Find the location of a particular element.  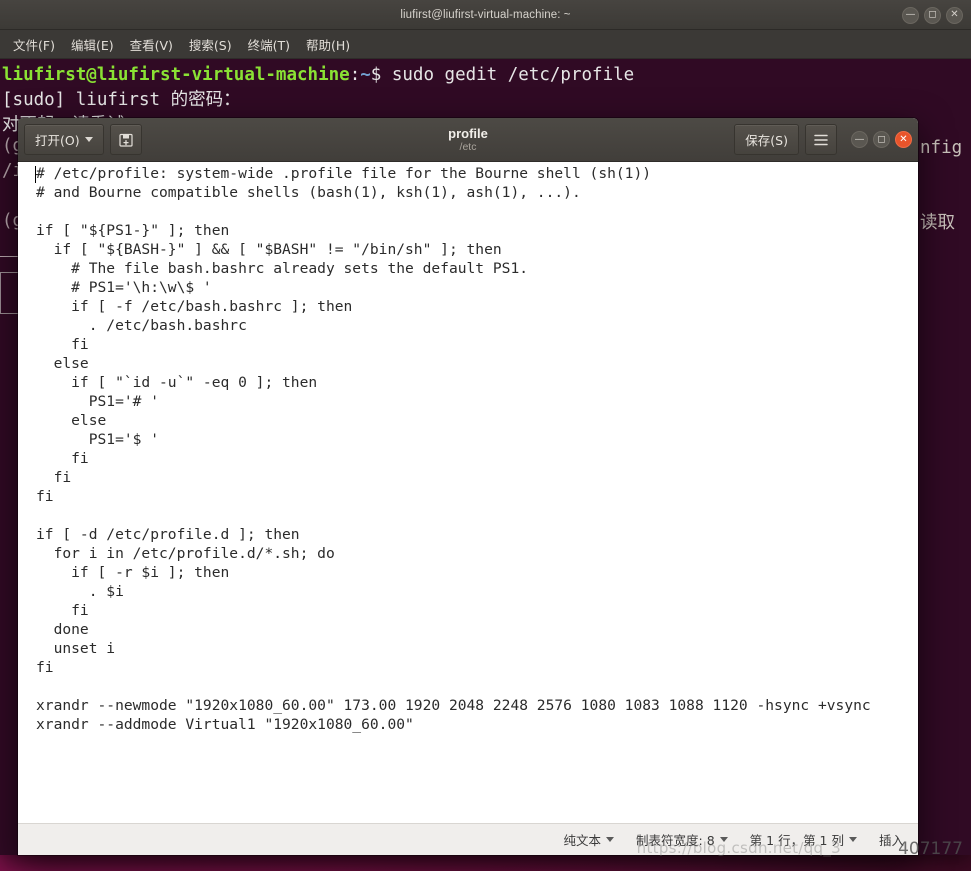

save-as-icon is located at coordinates (125, 140).